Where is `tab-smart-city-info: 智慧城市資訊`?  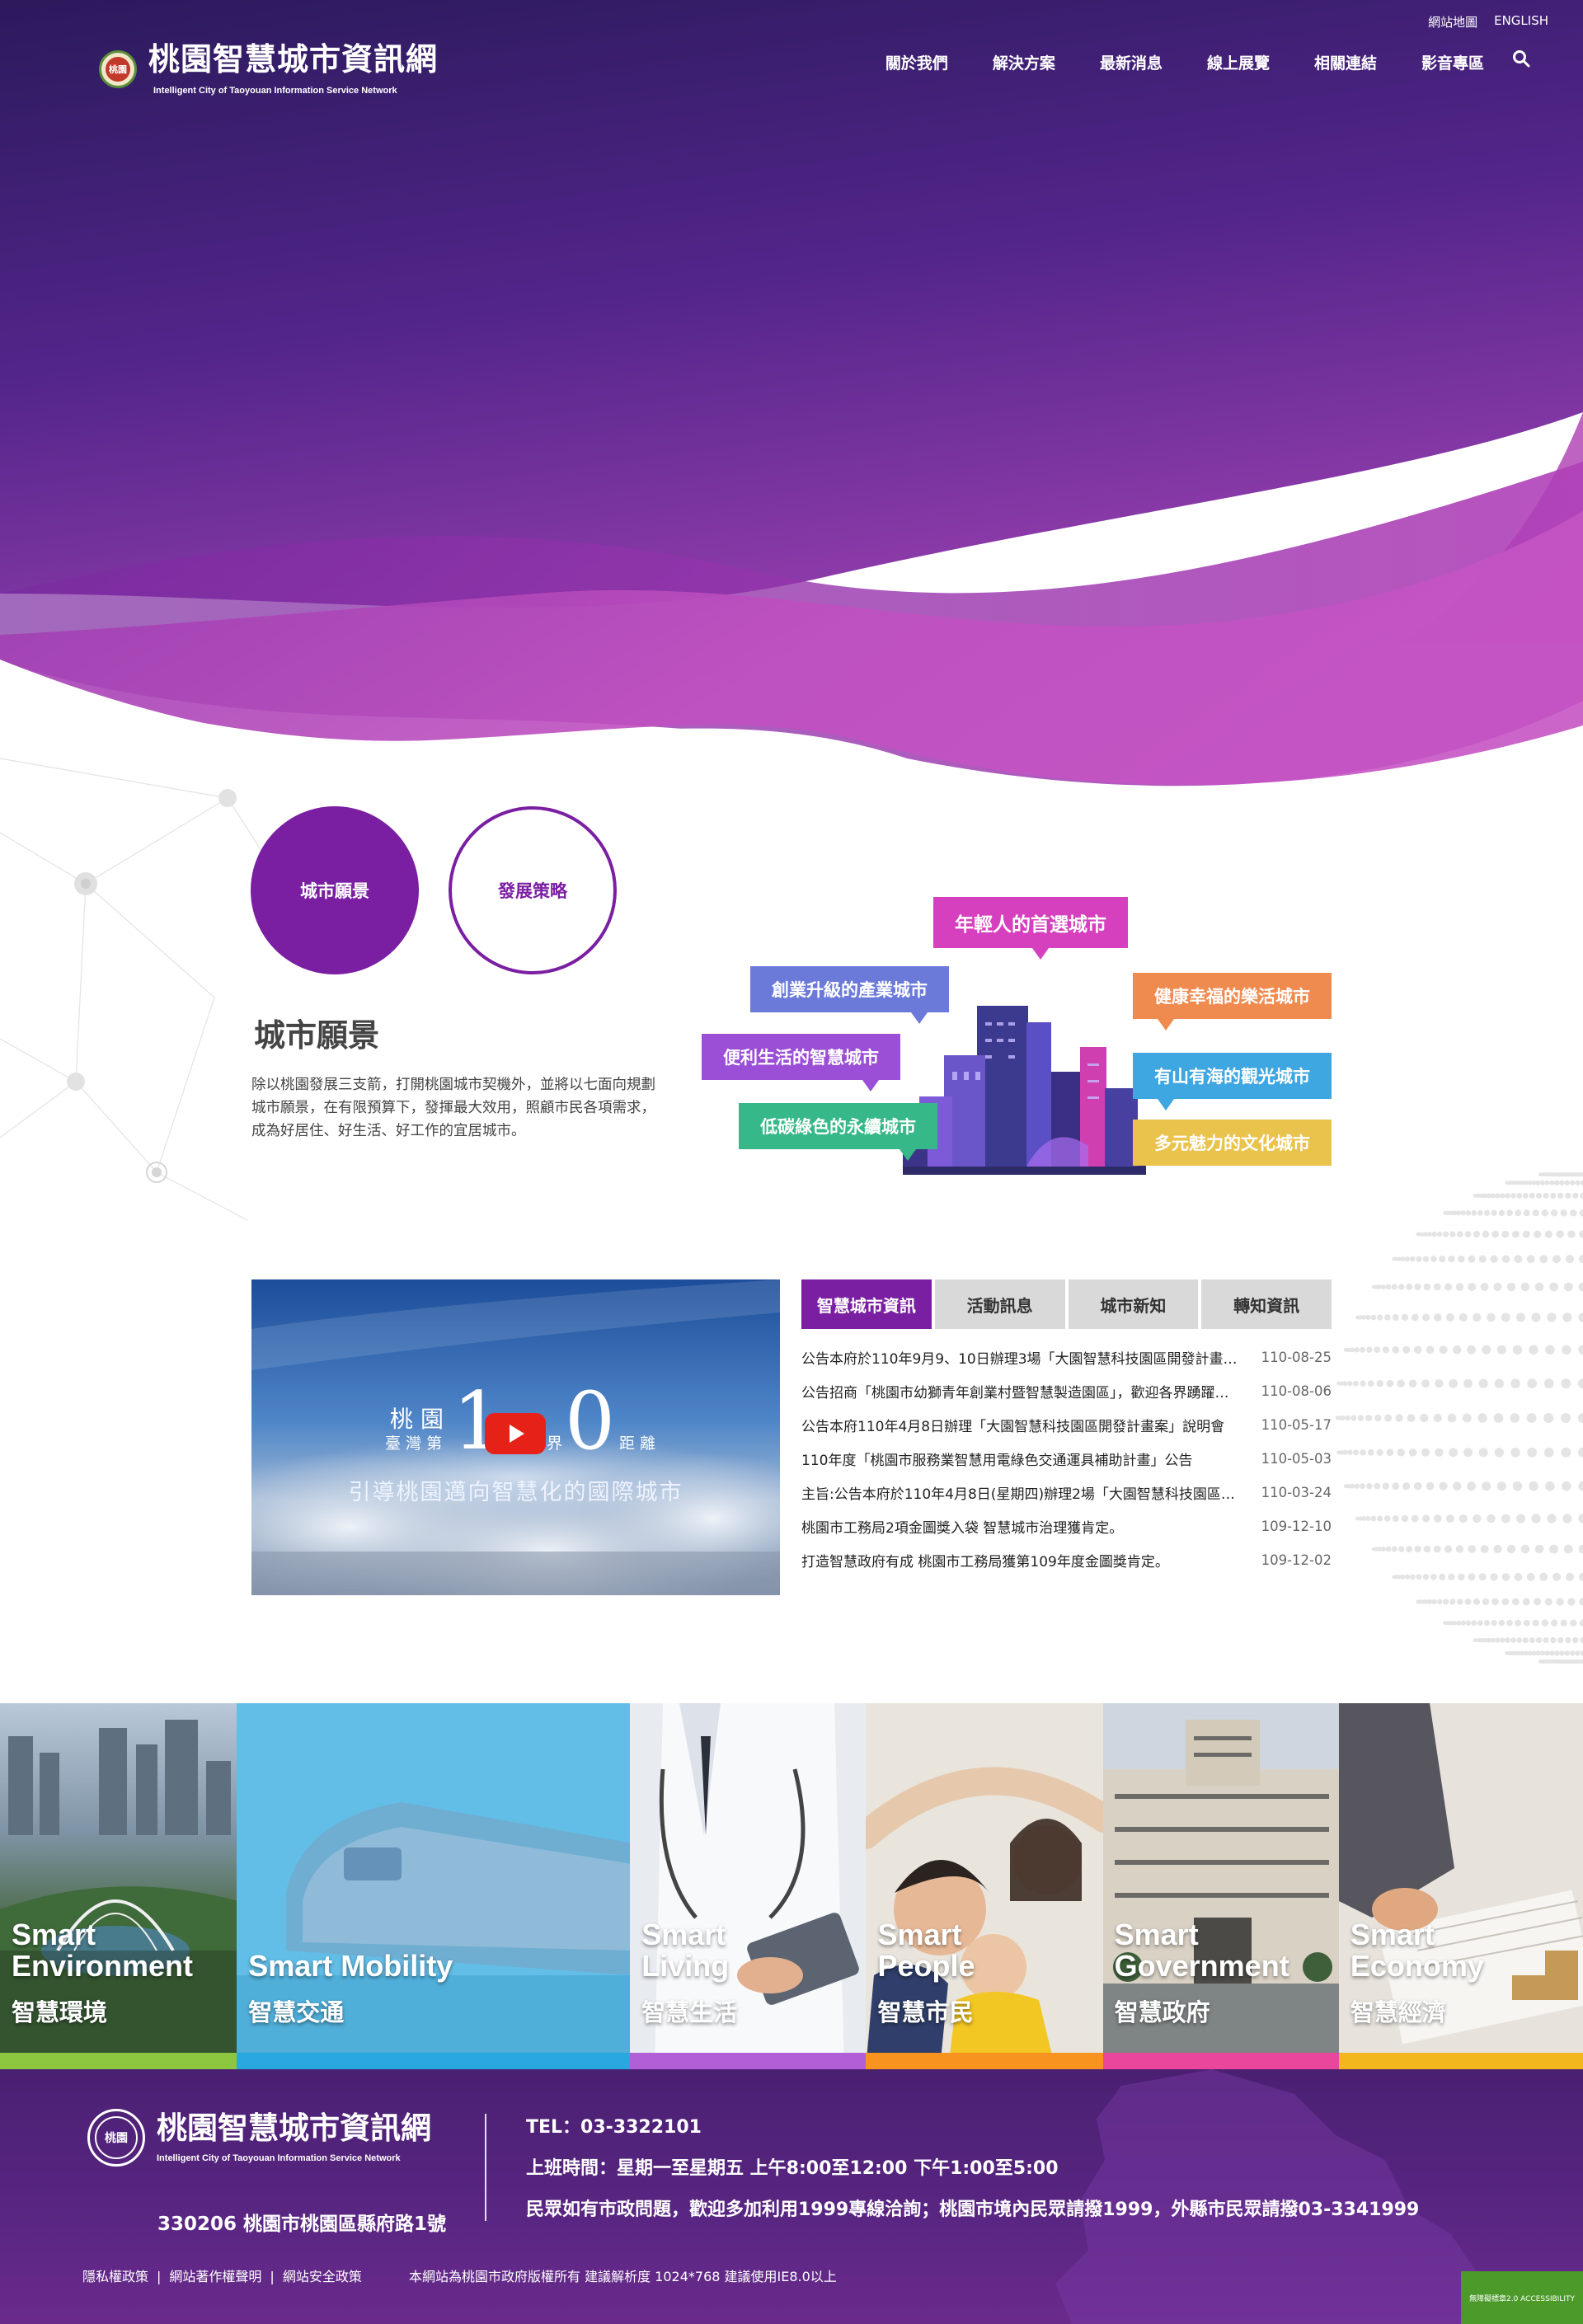
tab-smart-city-info: 智慧城市資訊 is located at coordinates (866, 1304).